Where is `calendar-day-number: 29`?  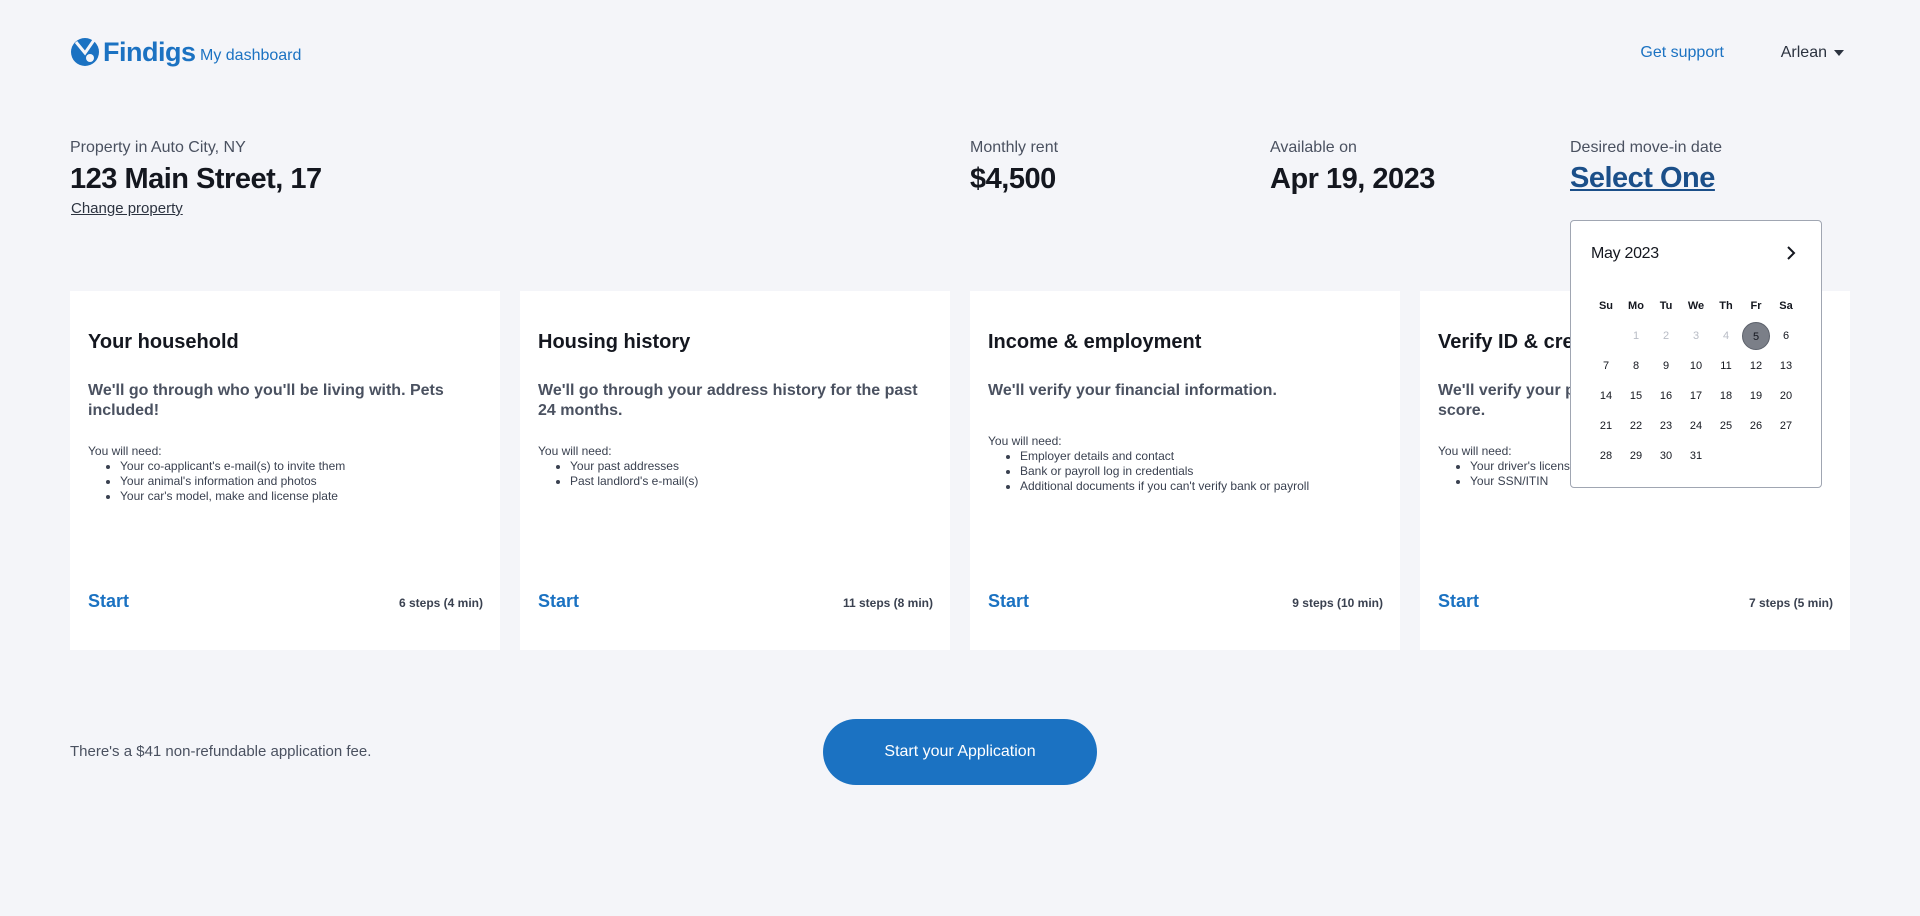
calendar-day-number: 29 is located at coordinates (1636, 456).